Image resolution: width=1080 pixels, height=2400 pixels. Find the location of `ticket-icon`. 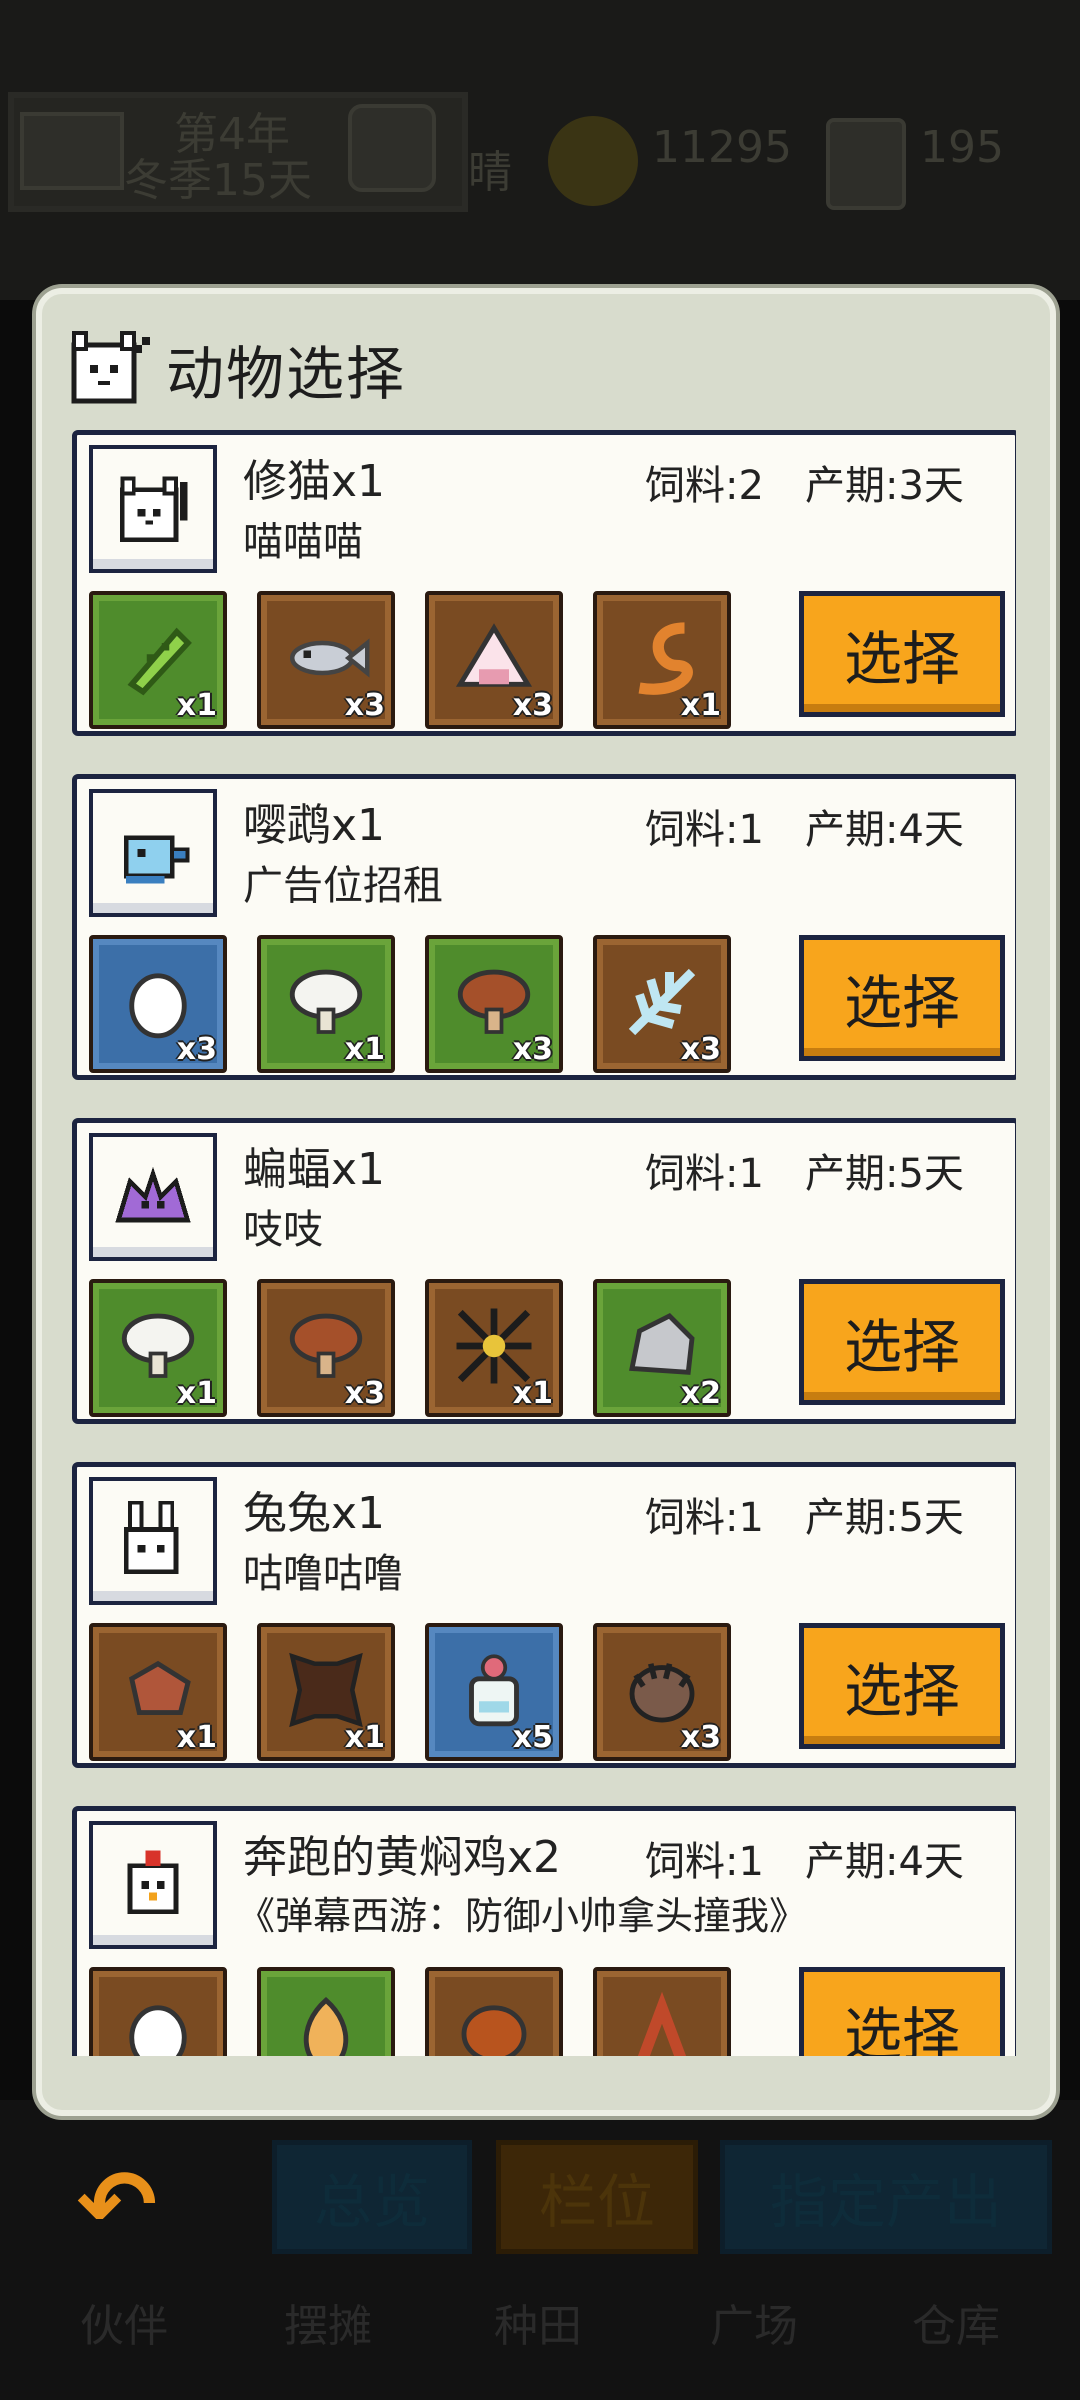

ticket-icon is located at coordinates (866, 164).